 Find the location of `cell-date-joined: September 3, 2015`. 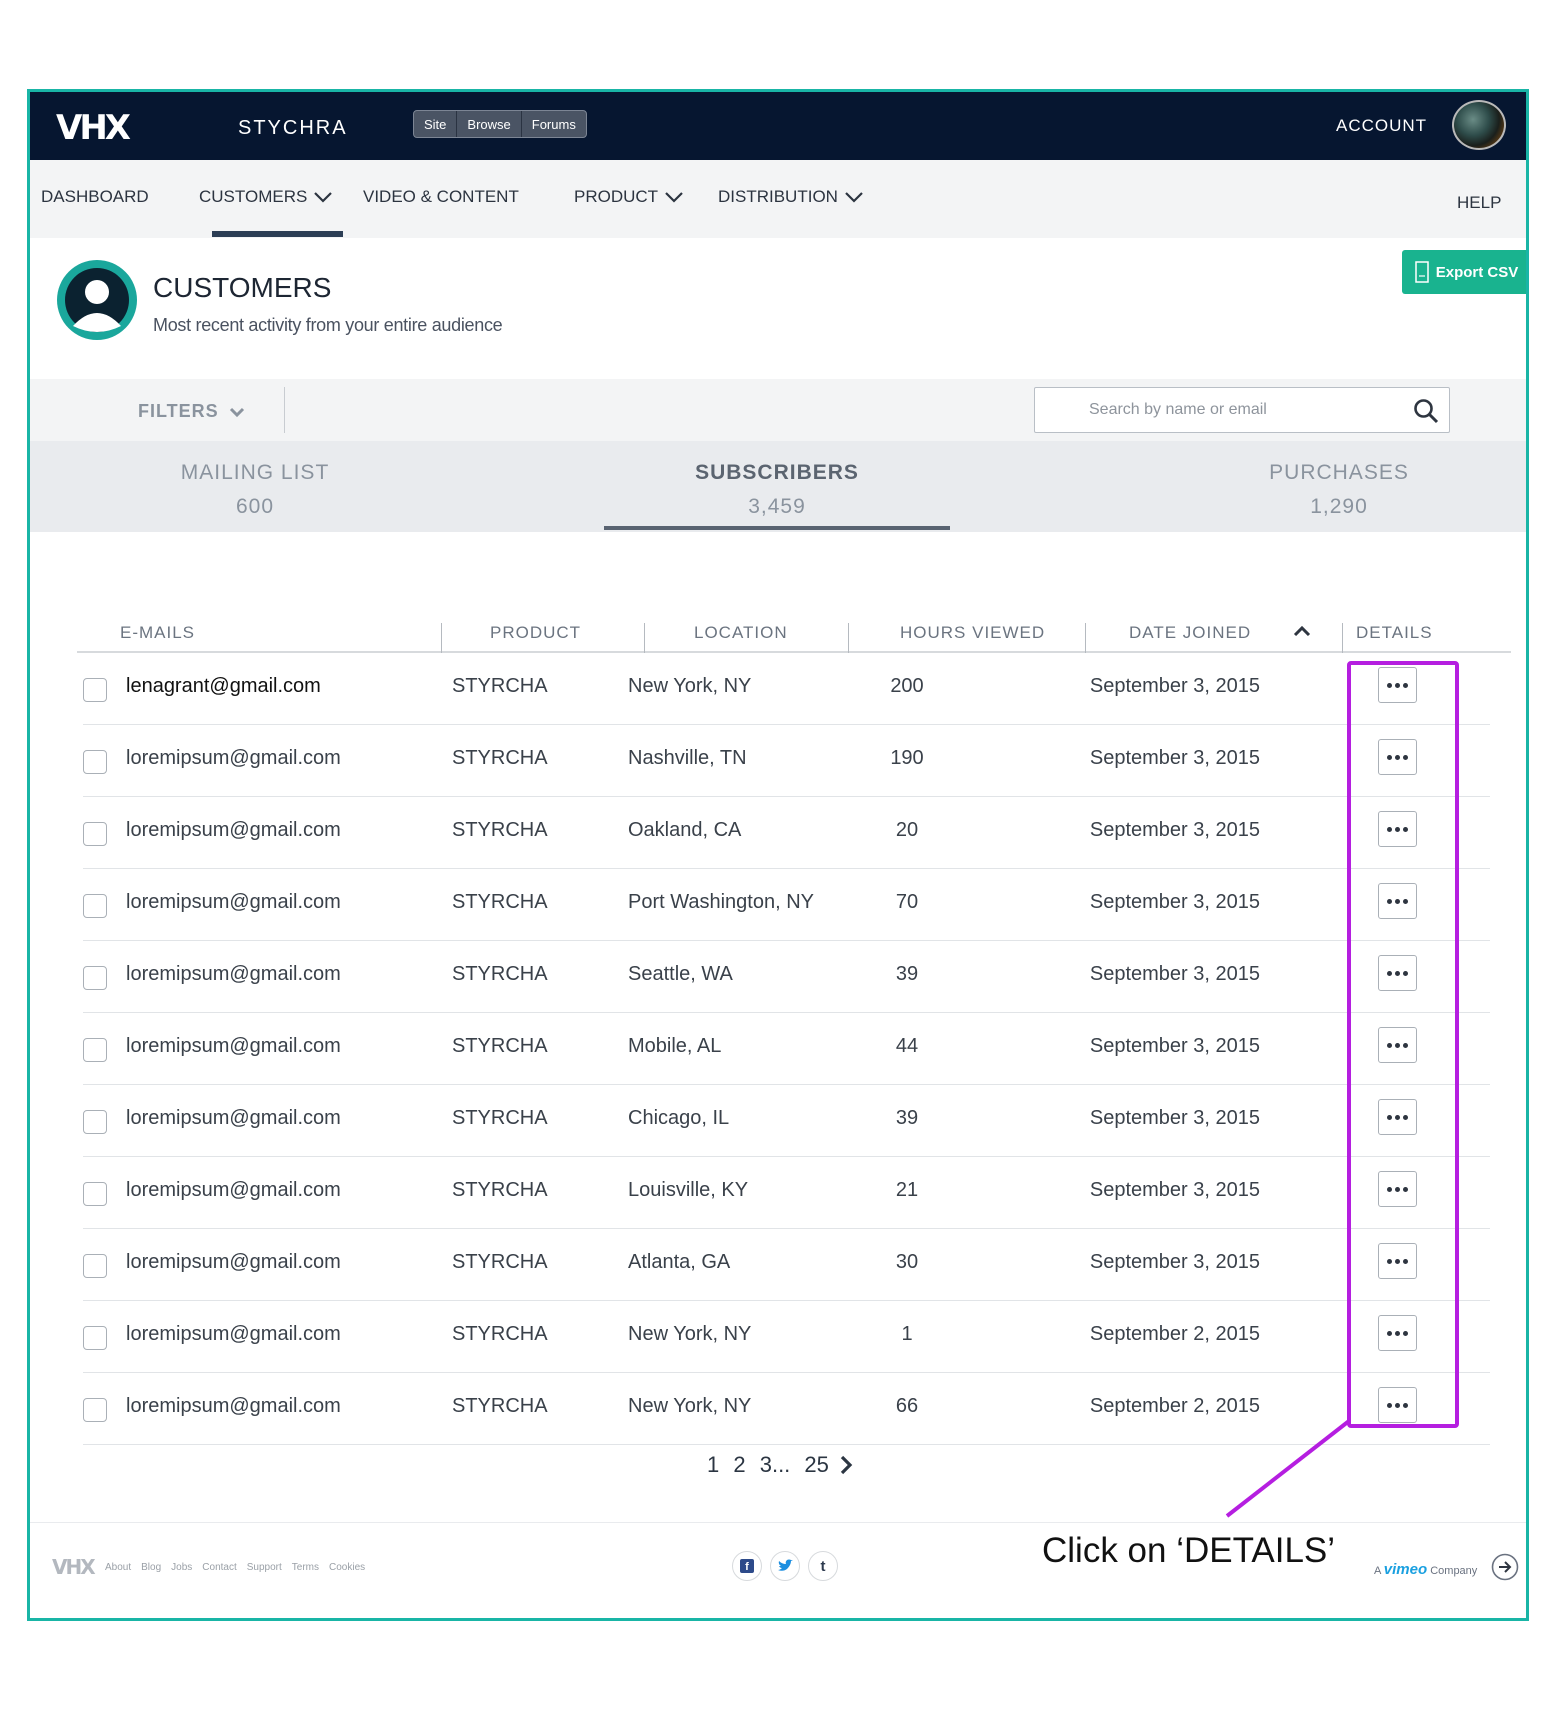

cell-date-joined: September 3, 2015 is located at coordinates (1174, 758).